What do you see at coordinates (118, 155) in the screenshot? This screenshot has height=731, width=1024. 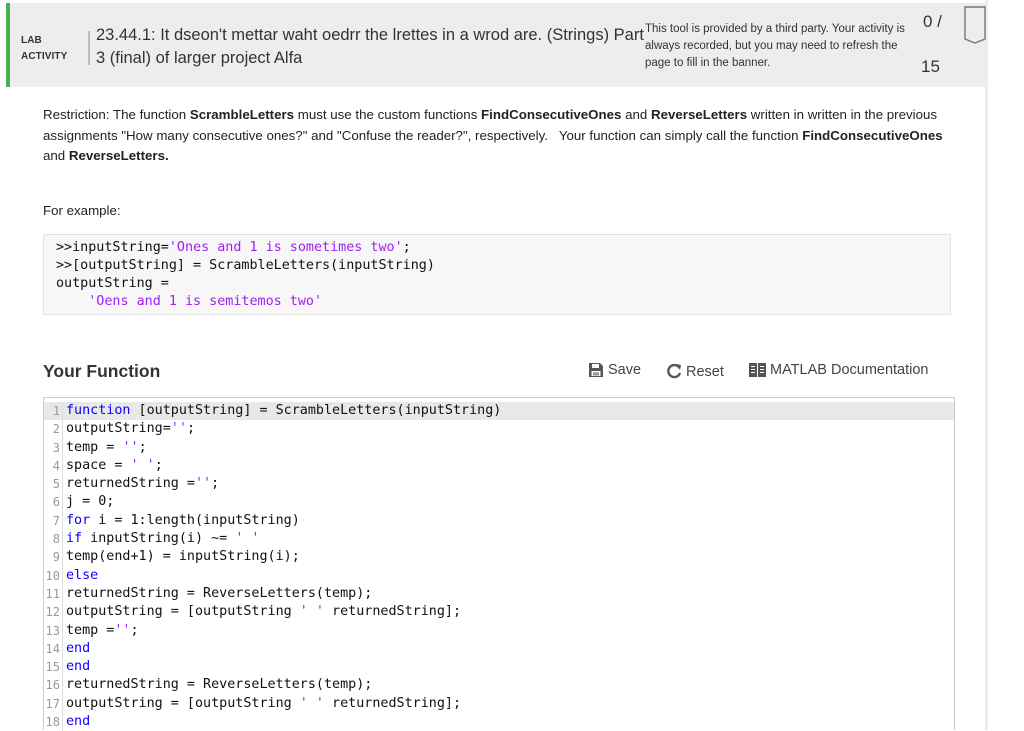 I see `function-name: ReverseLetters.` at bounding box center [118, 155].